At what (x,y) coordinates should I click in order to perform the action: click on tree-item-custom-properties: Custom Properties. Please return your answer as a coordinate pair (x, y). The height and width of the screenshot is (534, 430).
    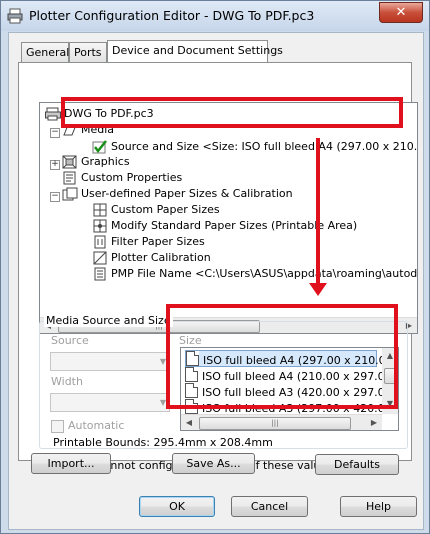
    Looking at the image, I should click on (122, 178).